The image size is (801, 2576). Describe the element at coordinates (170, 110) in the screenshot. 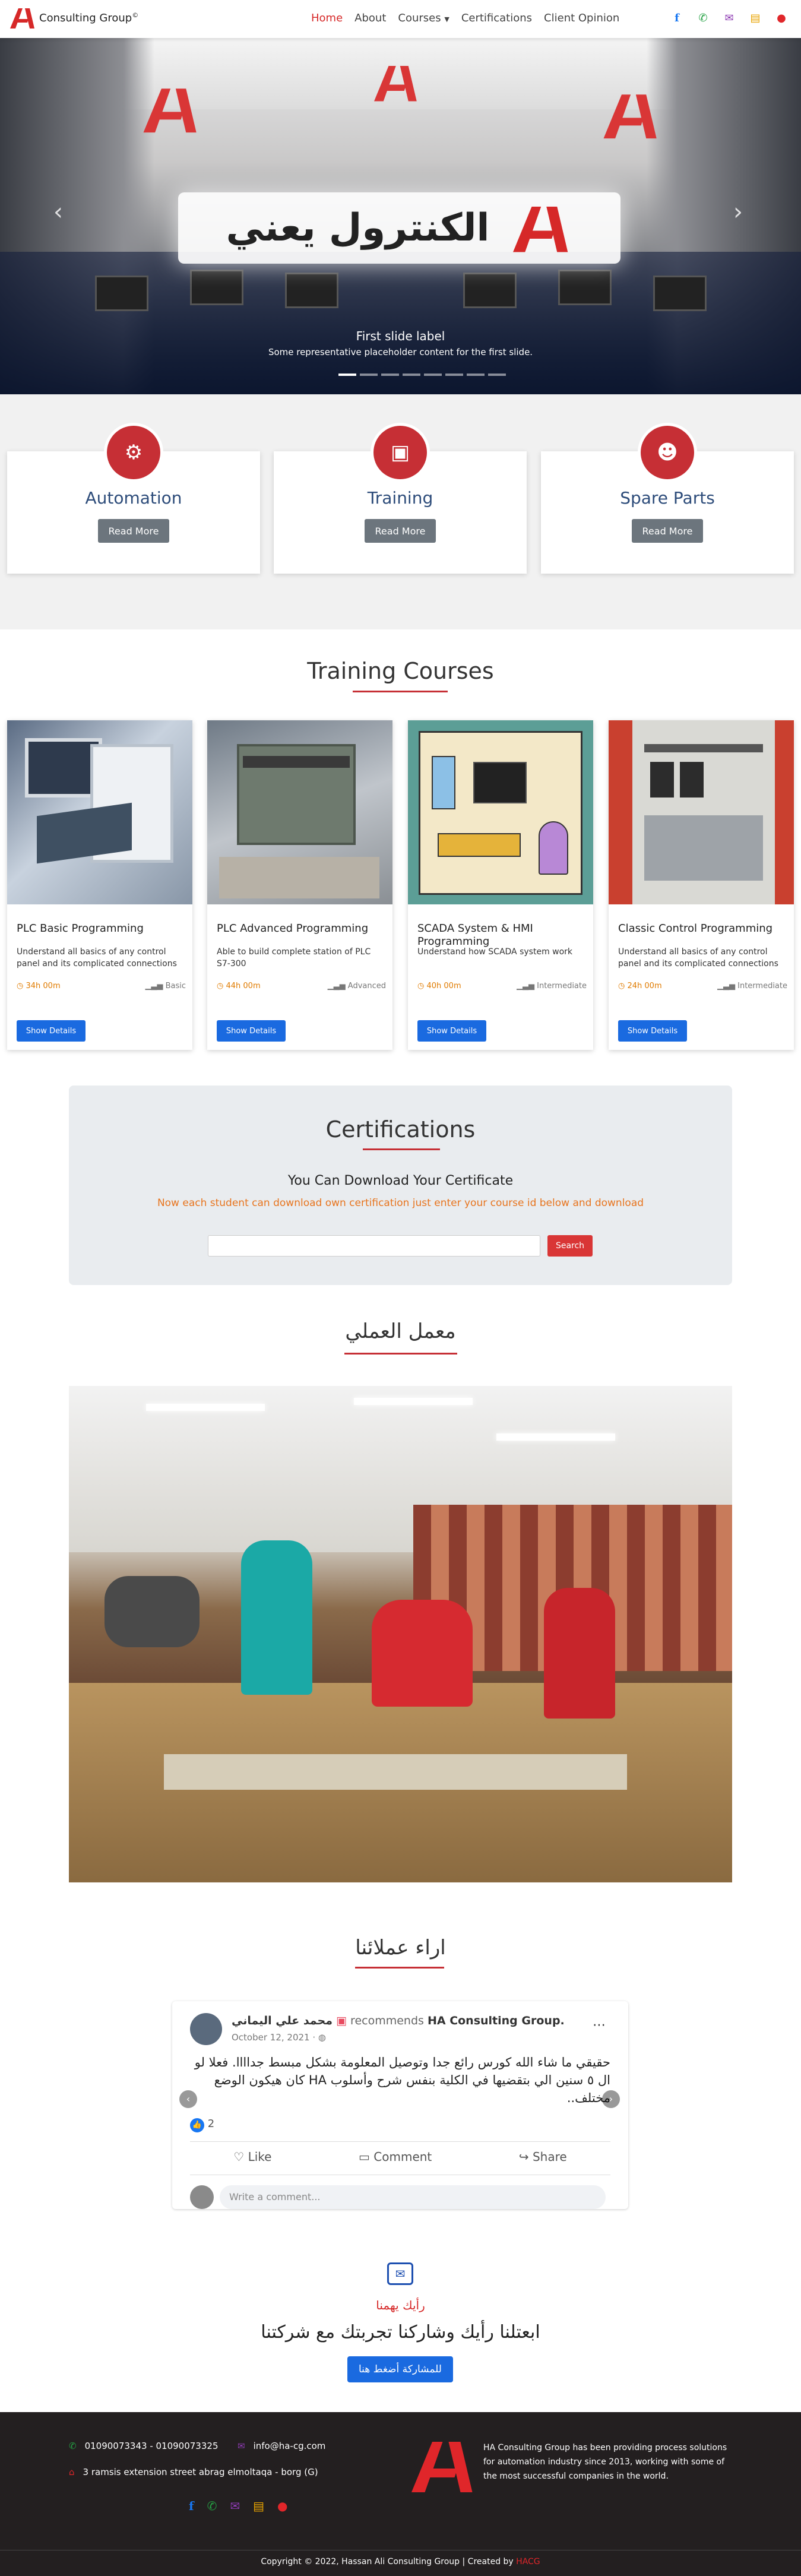

I see `wall-logo-left` at that location.